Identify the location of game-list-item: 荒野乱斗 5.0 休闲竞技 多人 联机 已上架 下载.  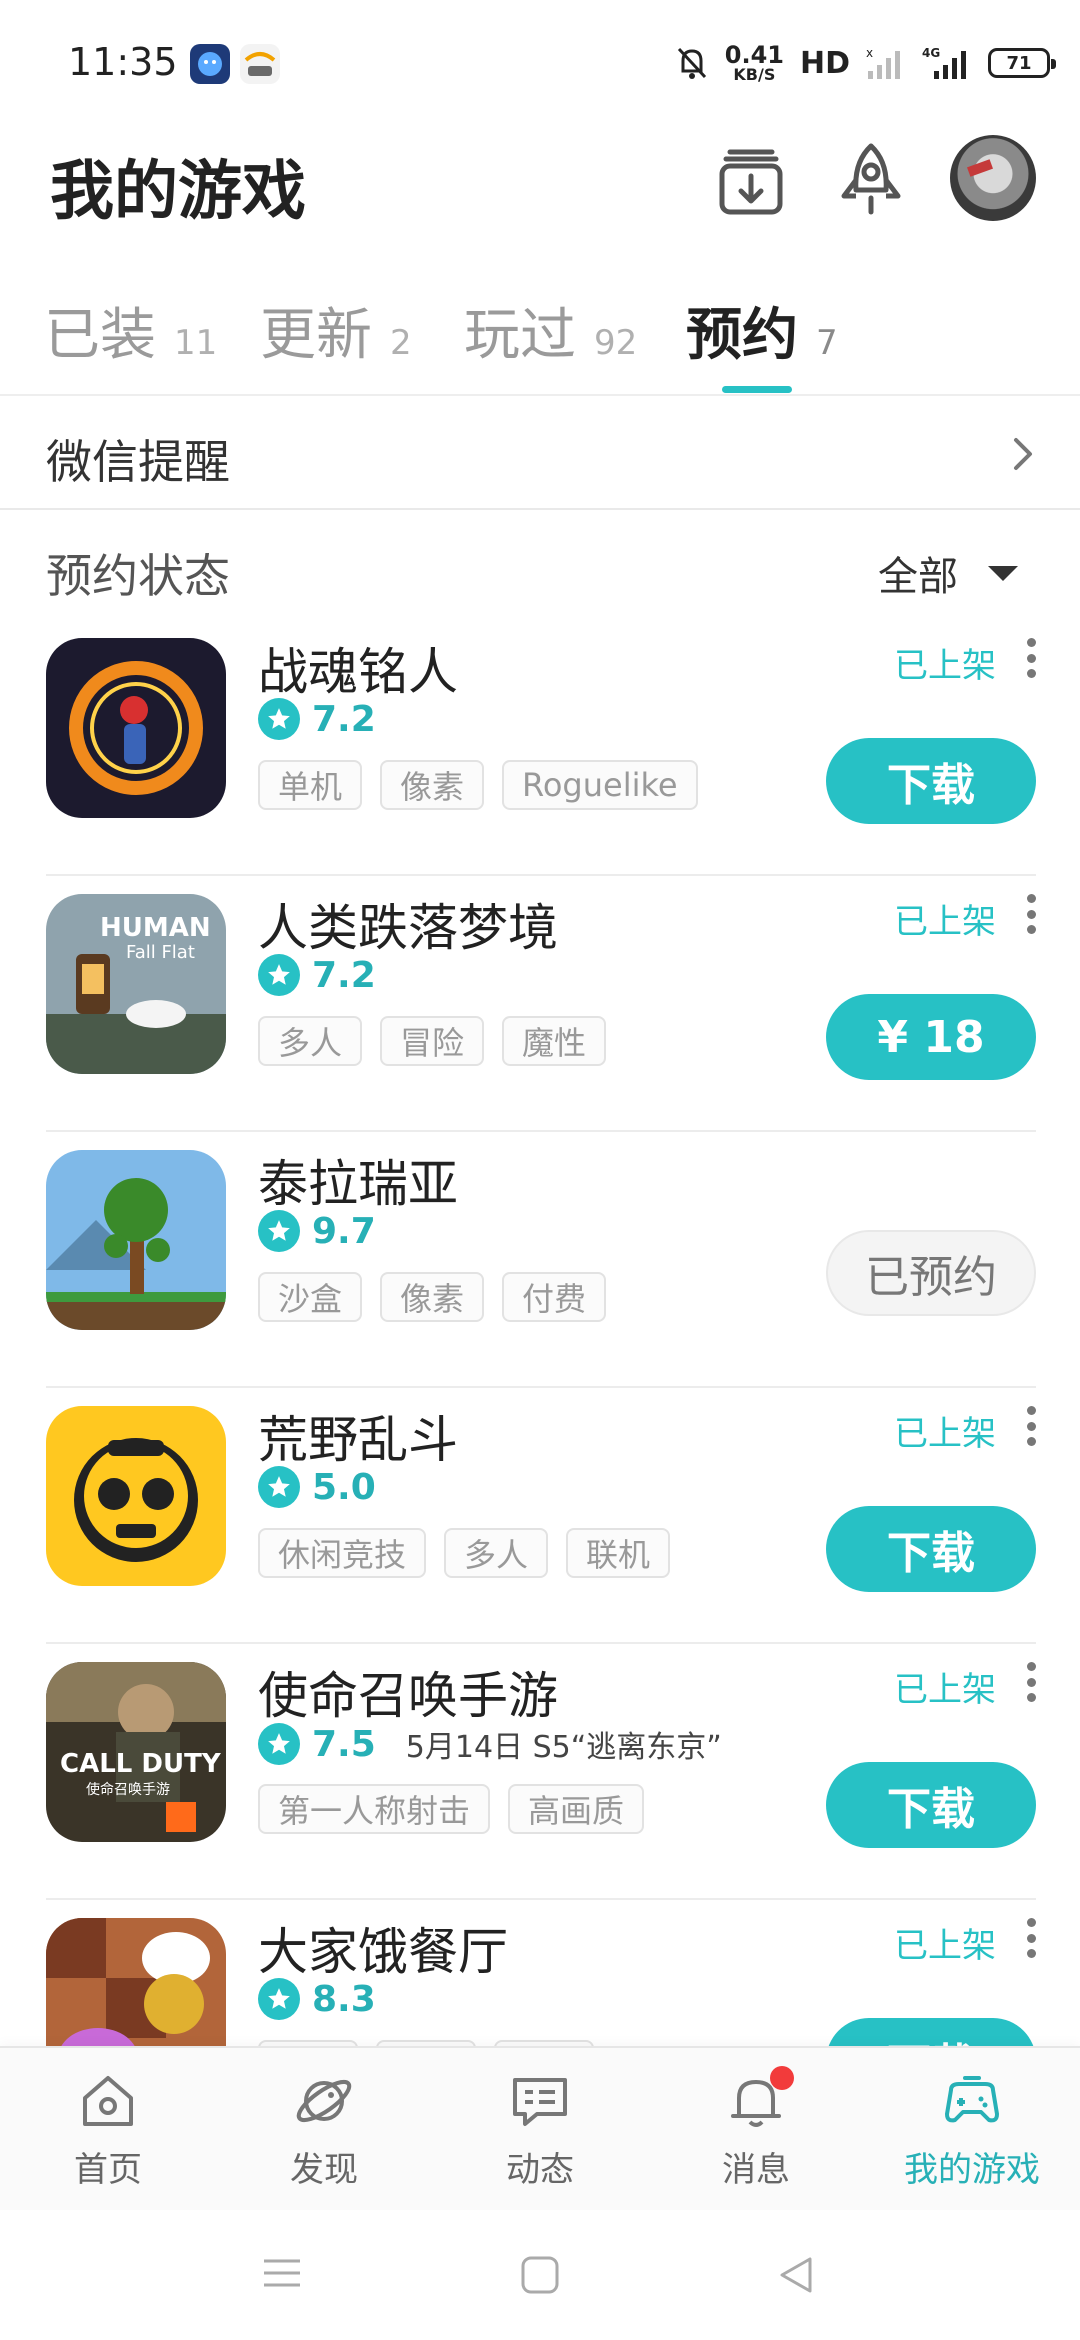
(541, 1516).